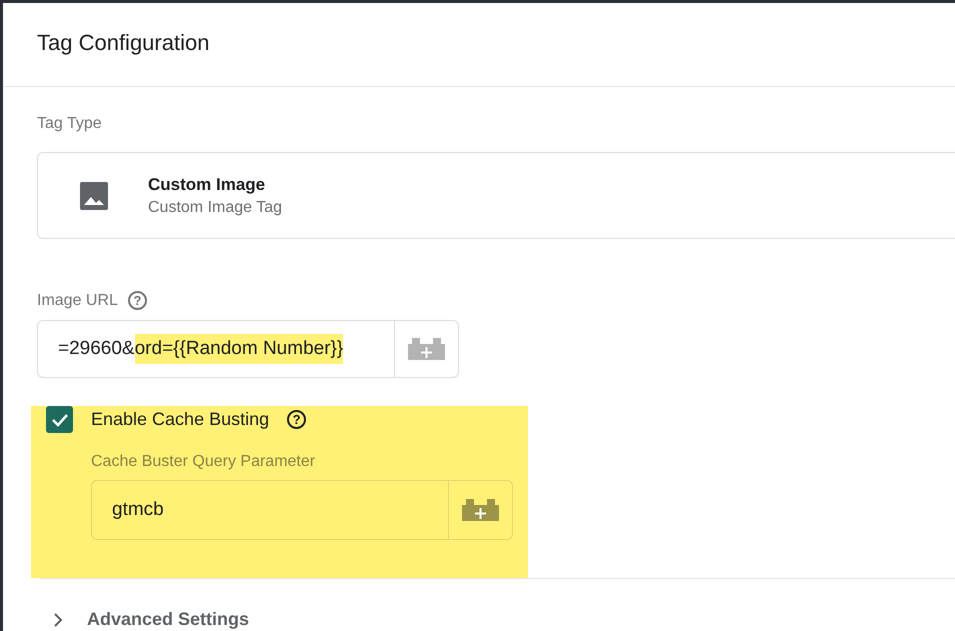 The height and width of the screenshot is (631, 955). Describe the element at coordinates (207, 184) in the screenshot. I see `tag-type-name: Custom Image` at that location.